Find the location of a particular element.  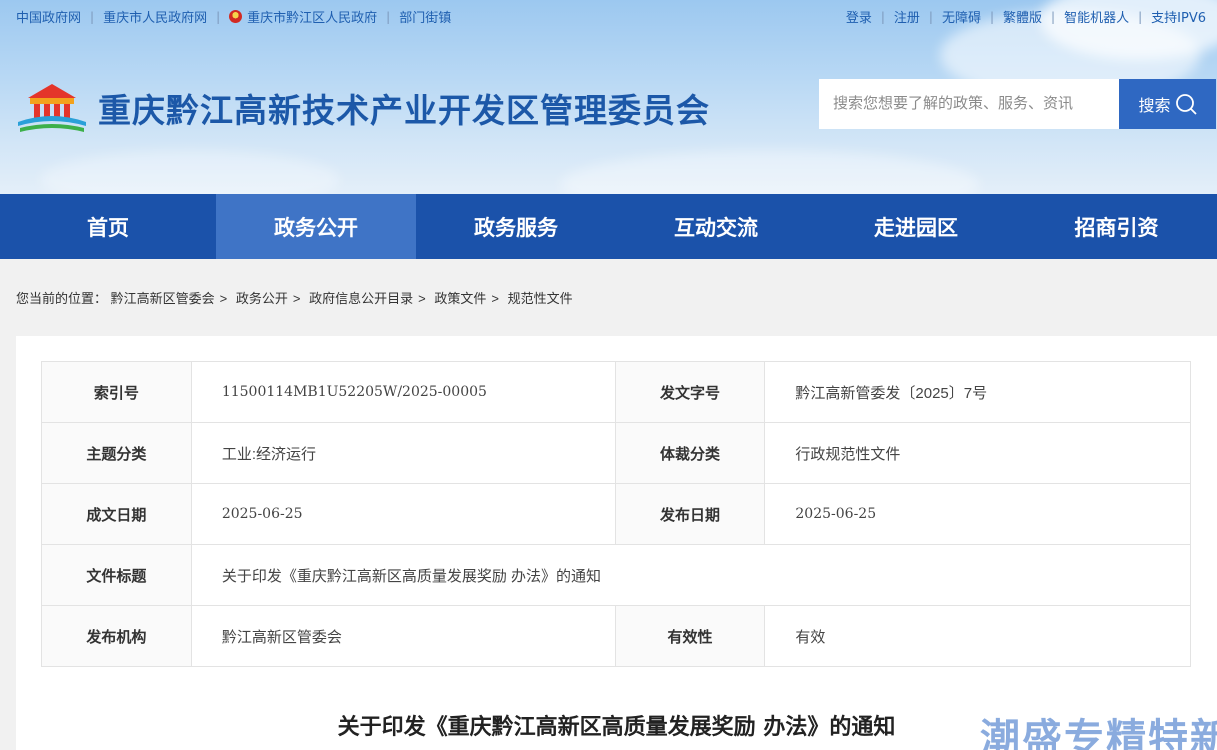

link-qianjiang-gov: 重庆市黔江区人民政府 is located at coordinates (312, 16).